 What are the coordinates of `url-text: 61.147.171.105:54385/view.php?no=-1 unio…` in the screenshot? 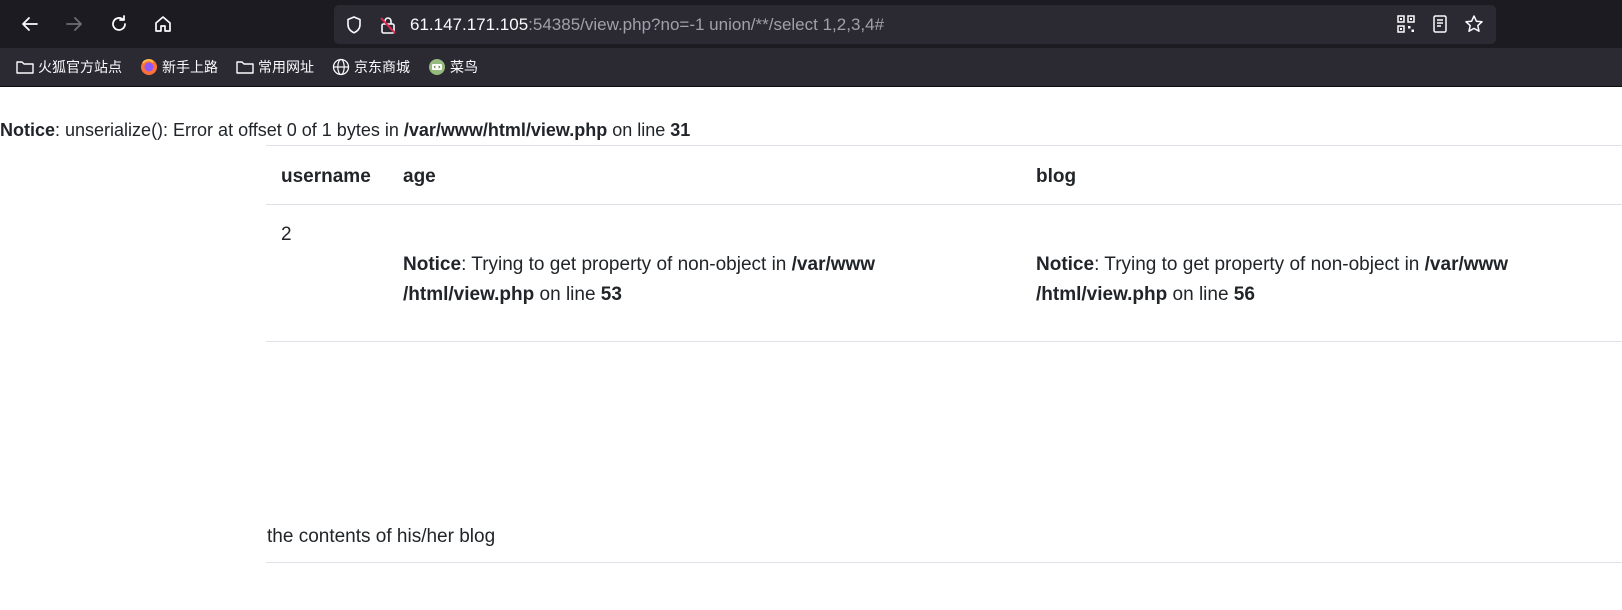 It's located at (647, 25).